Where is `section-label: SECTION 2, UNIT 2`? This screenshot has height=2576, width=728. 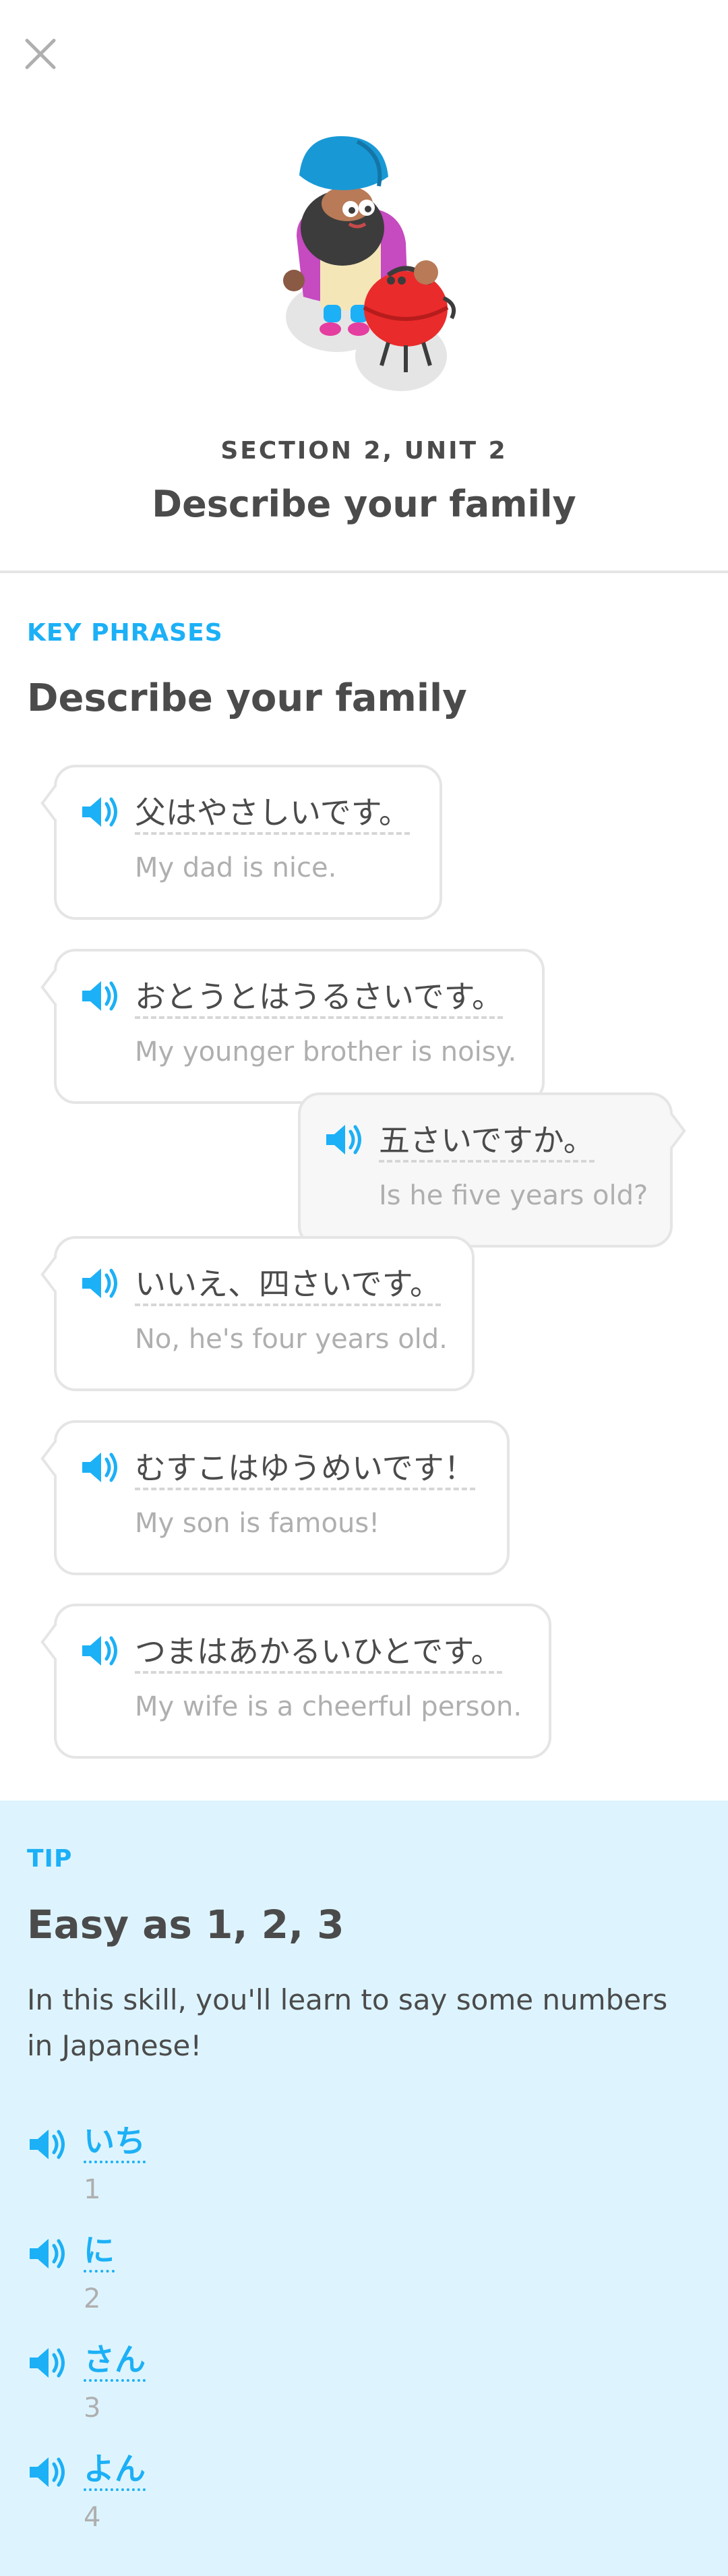 section-label: SECTION 2, UNIT 2 is located at coordinates (364, 451).